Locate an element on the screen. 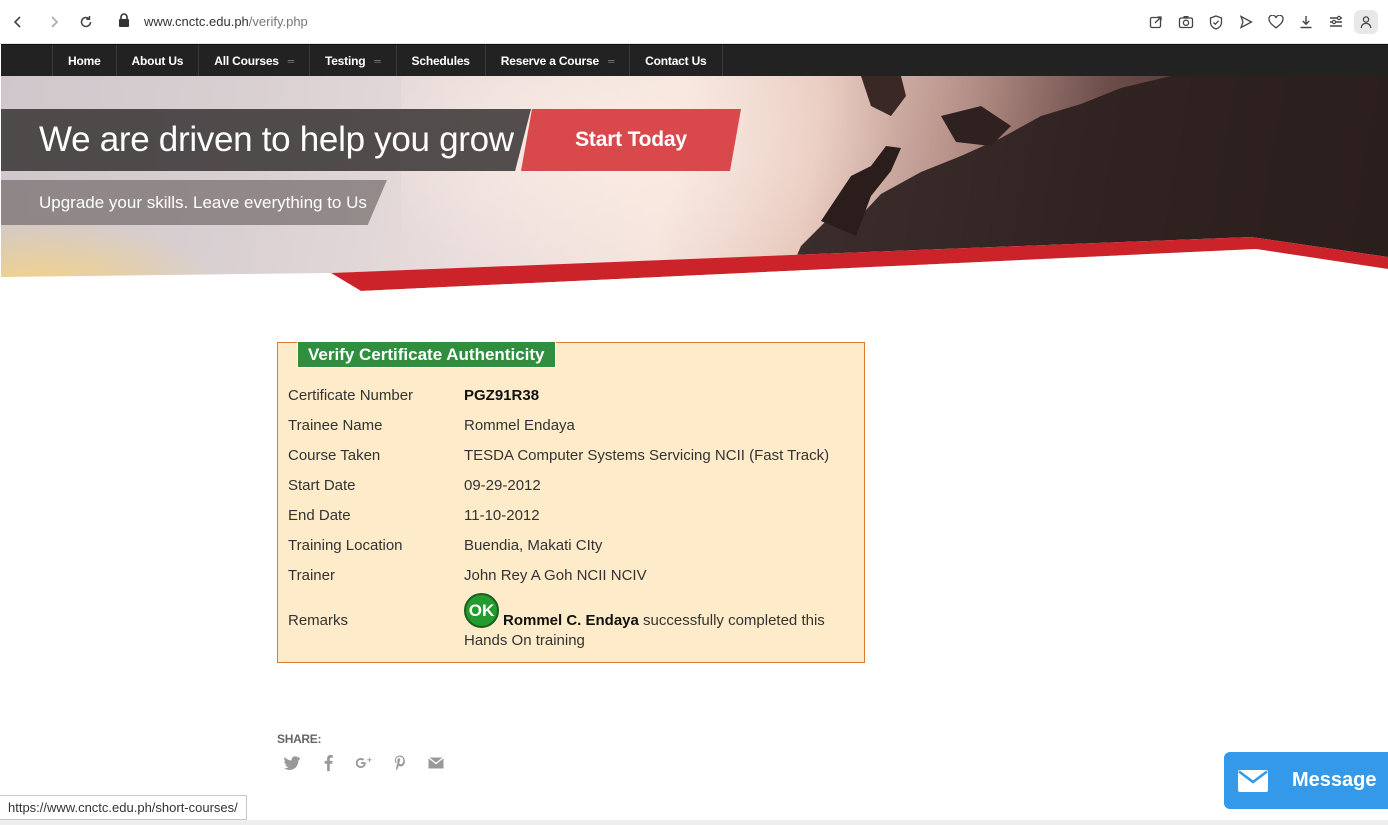  nav-item-label: Reserve a Course is located at coordinates (549, 60).